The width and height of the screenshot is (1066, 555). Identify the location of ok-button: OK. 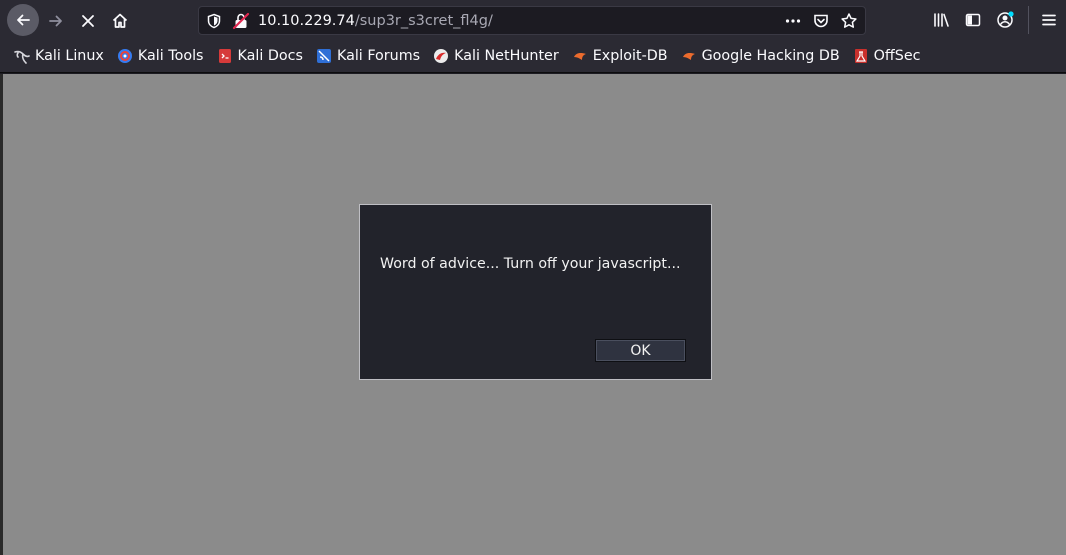
(640, 350).